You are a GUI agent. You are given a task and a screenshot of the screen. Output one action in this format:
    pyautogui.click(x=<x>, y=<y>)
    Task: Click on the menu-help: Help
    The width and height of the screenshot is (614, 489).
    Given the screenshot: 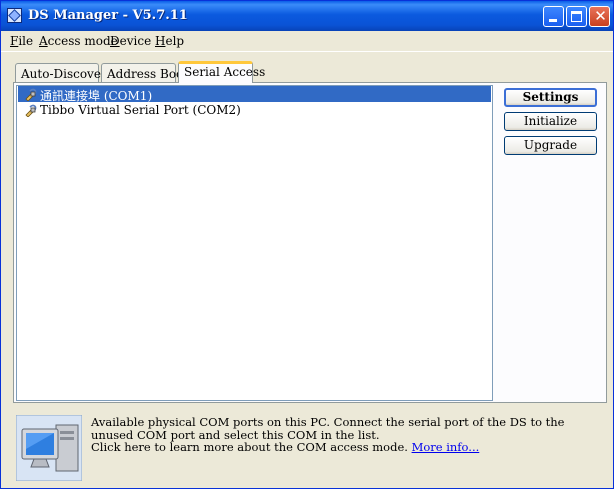 What is the action you would take?
    pyautogui.click(x=169, y=41)
    